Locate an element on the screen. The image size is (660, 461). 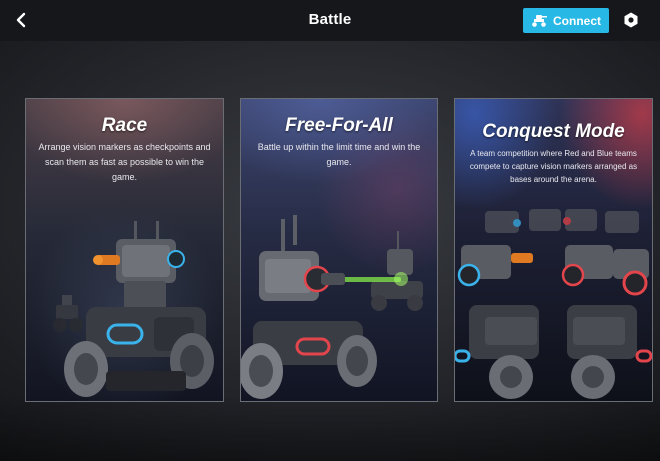
connect-button: Connect is located at coordinates (566, 20).